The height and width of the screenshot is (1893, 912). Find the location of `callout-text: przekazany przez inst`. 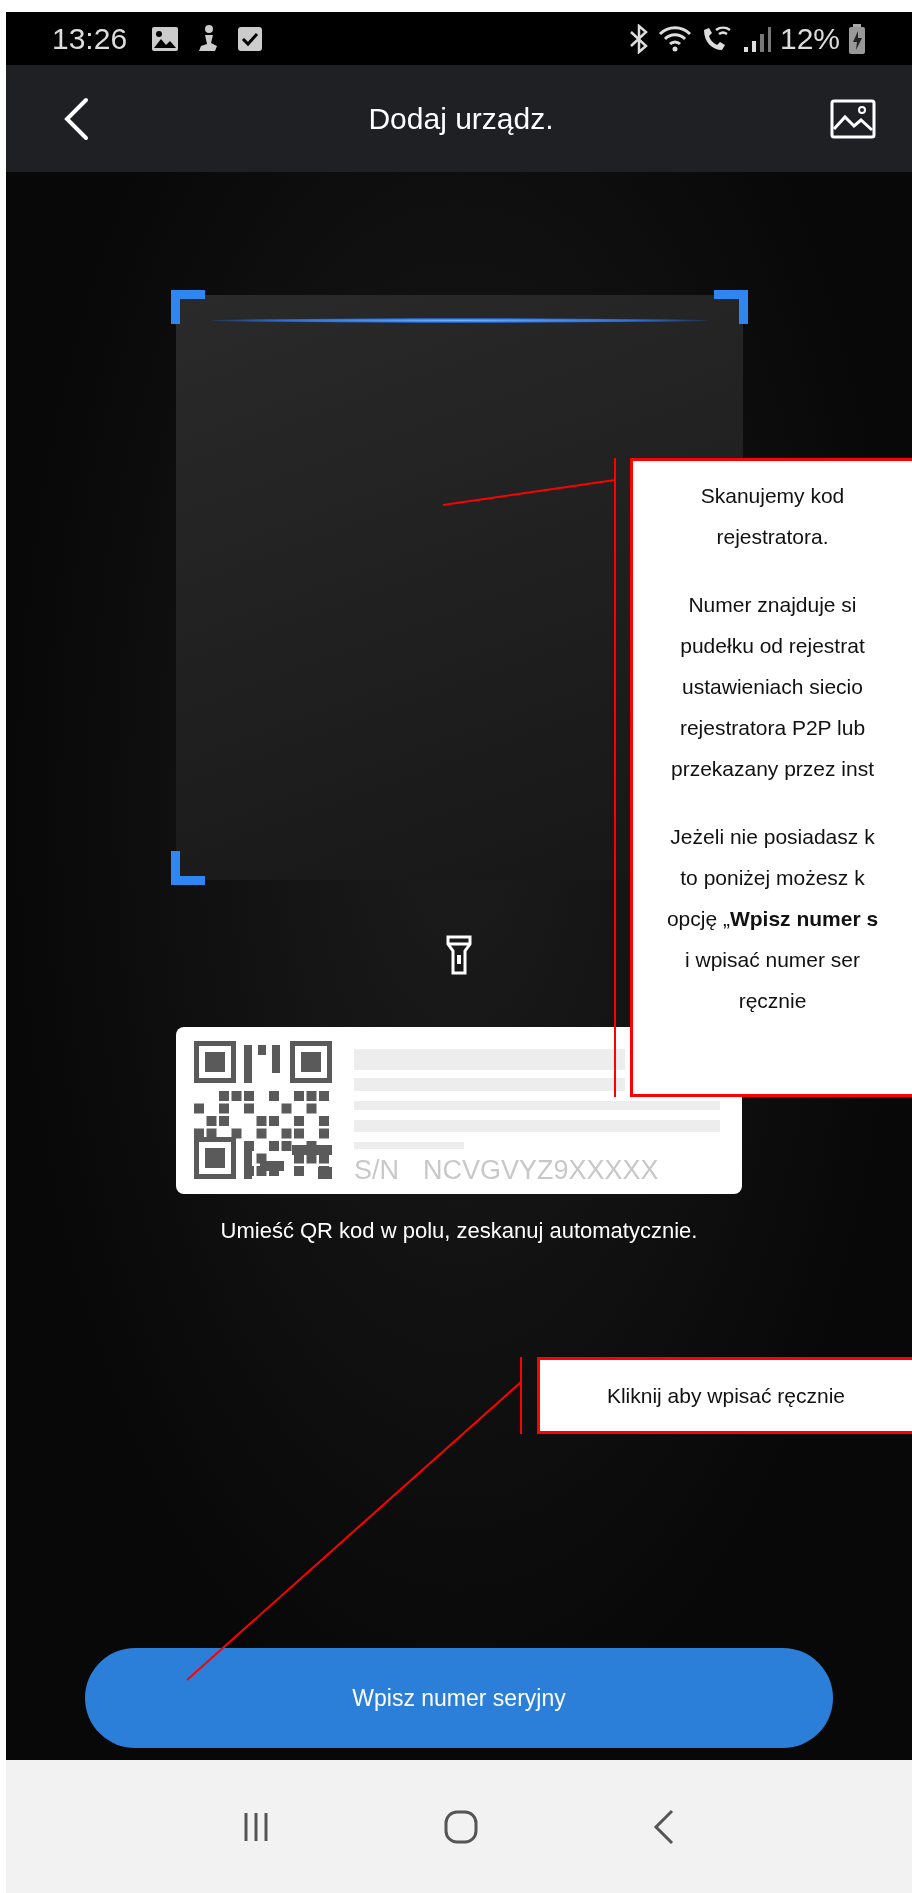

callout-text: przekazany przez inst is located at coordinates (772, 769).